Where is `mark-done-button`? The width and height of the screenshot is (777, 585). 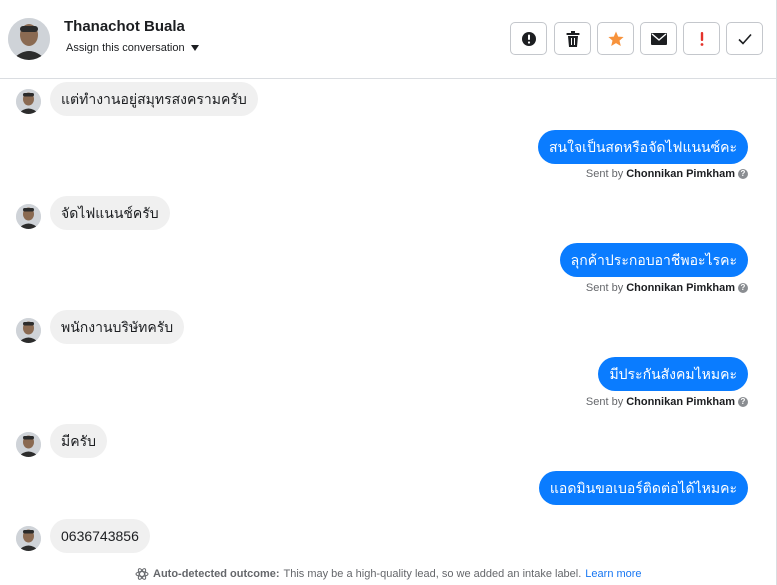
mark-done-button is located at coordinates (744, 38).